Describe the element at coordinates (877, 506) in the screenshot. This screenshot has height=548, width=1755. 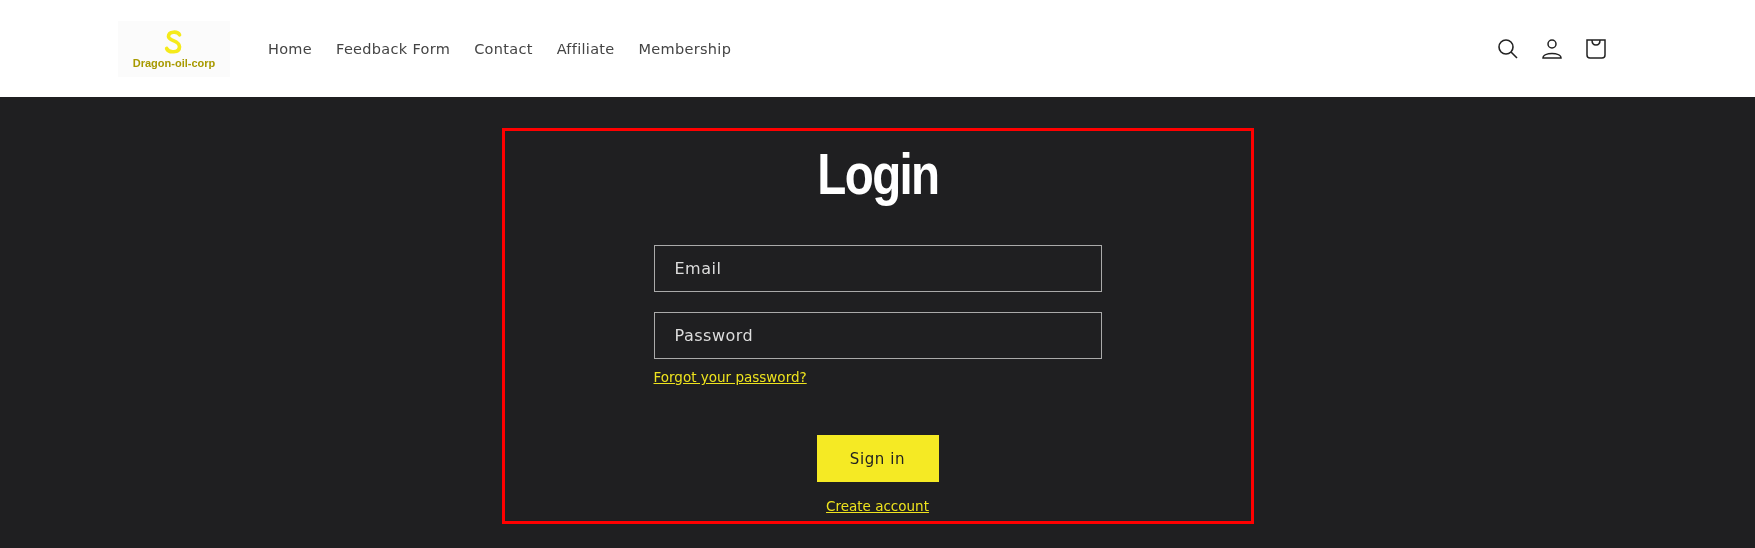
I see `create-account-link: Create account` at that location.